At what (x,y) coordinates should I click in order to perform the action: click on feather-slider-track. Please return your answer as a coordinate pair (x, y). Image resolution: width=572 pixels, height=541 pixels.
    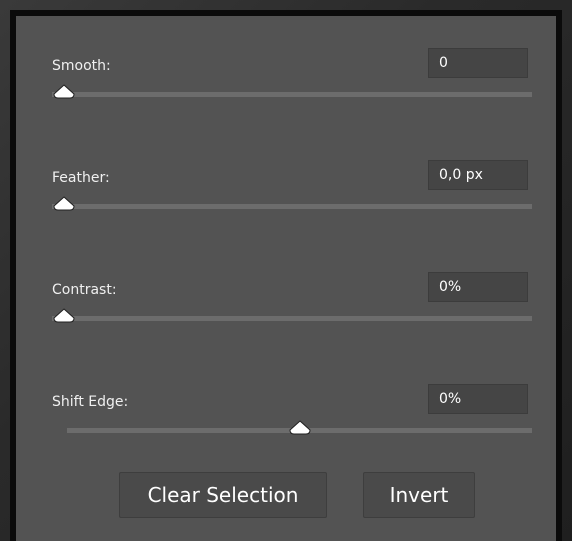
    Looking at the image, I should click on (292, 206).